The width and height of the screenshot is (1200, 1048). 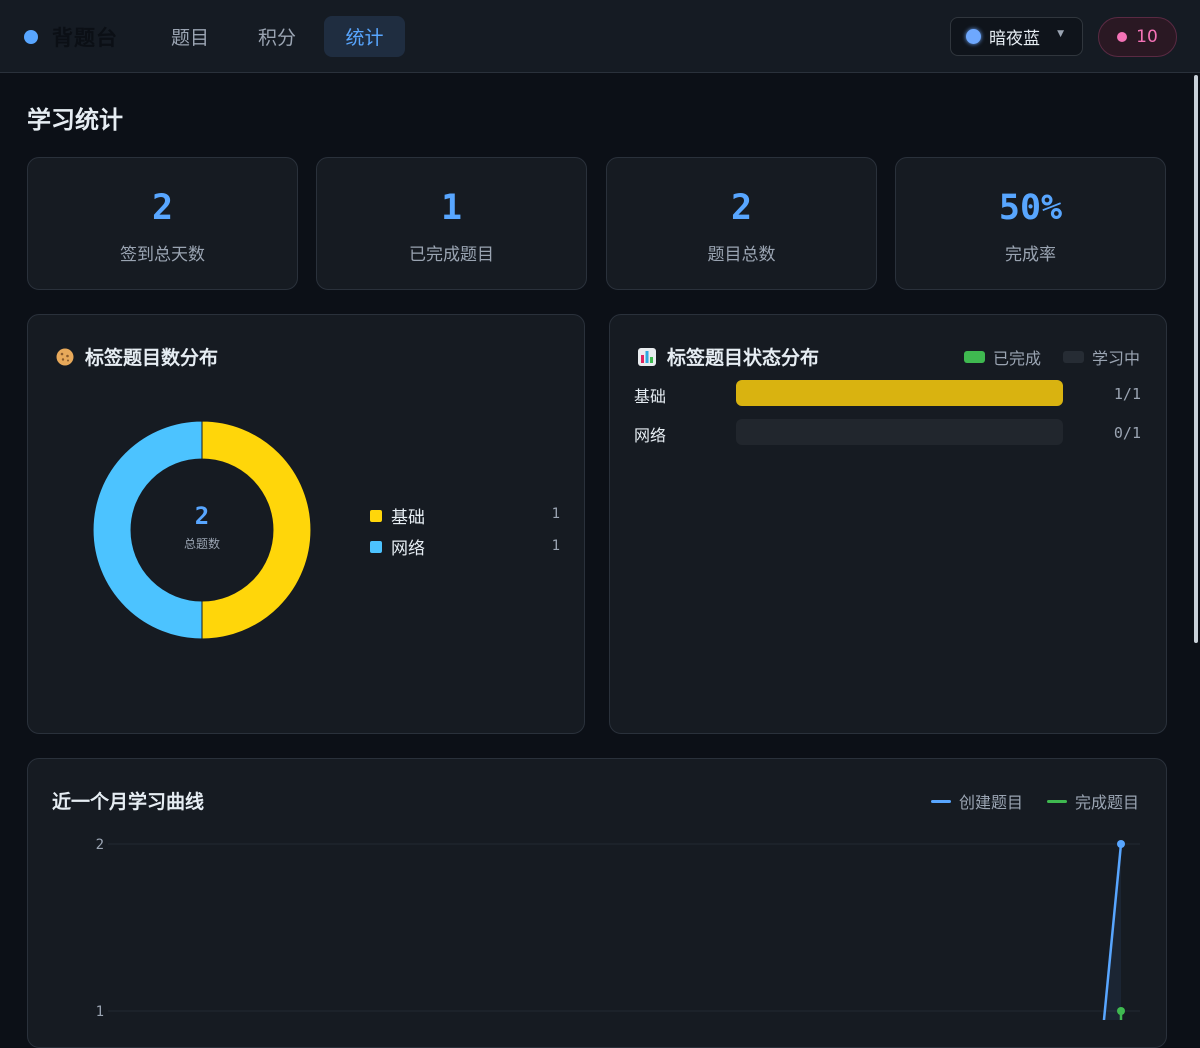 I want to click on stat-card-total-questions: 2 题目总数, so click(x=741, y=223).